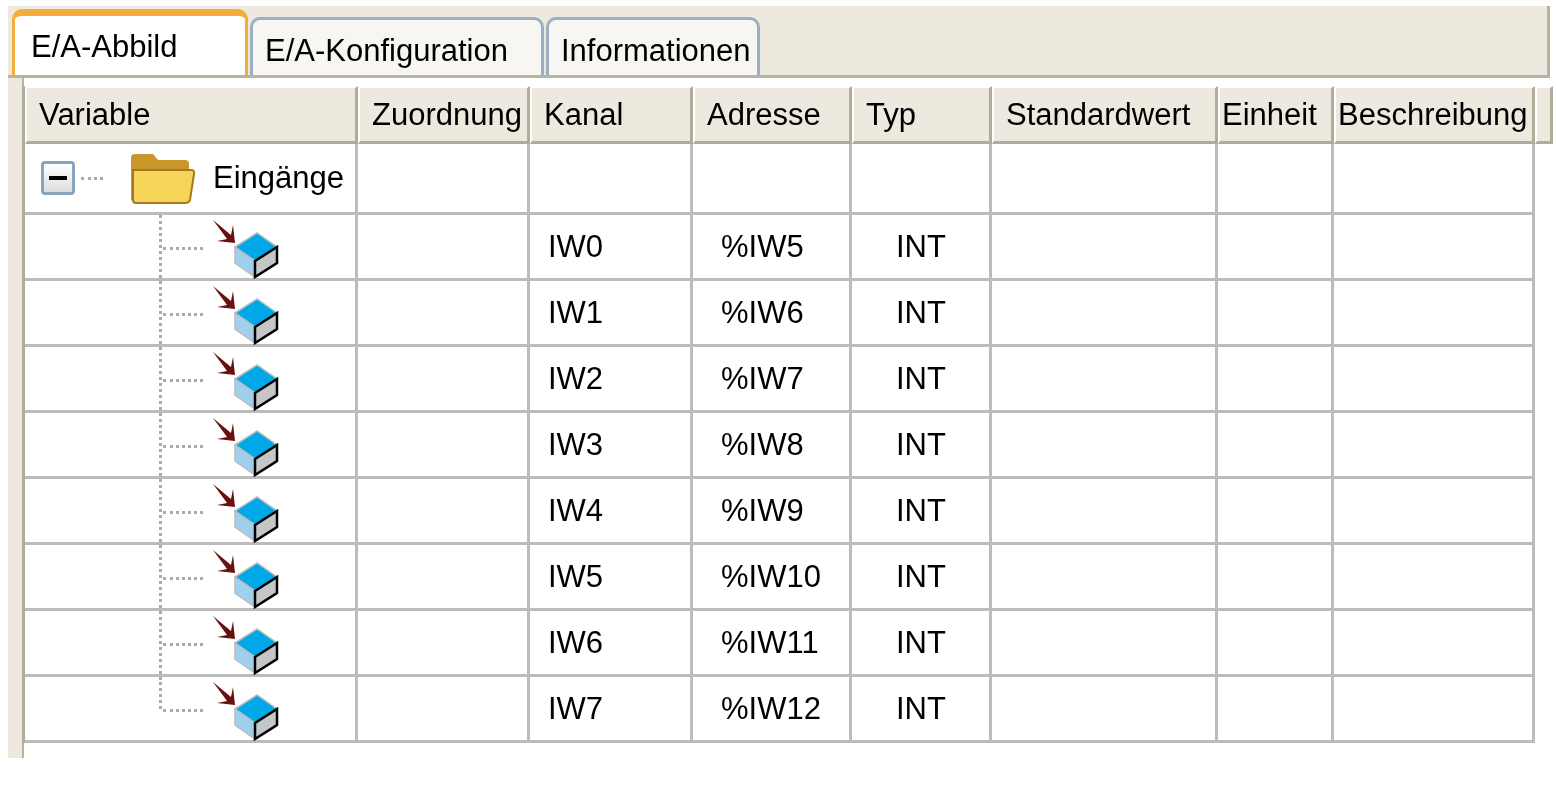 This screenshot has width=1556, height=797. Describe the element at coordinates (772, 446) in the screenshot. I see `table-cell: %IW8` at that location.